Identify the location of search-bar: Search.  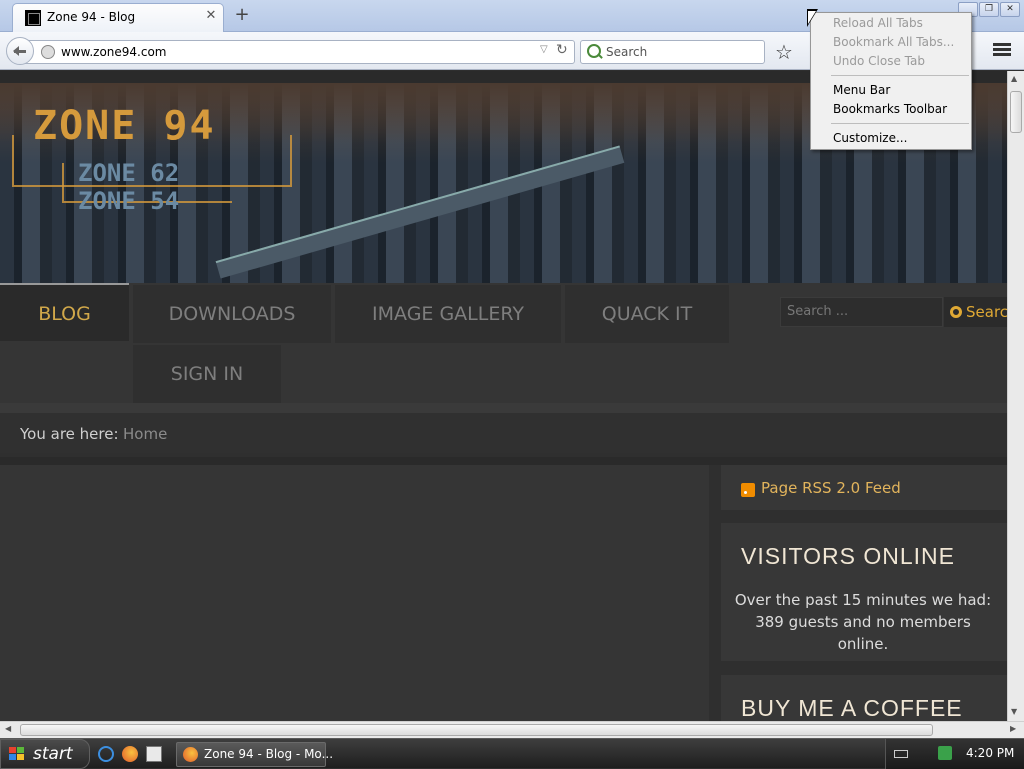
(672, 52).